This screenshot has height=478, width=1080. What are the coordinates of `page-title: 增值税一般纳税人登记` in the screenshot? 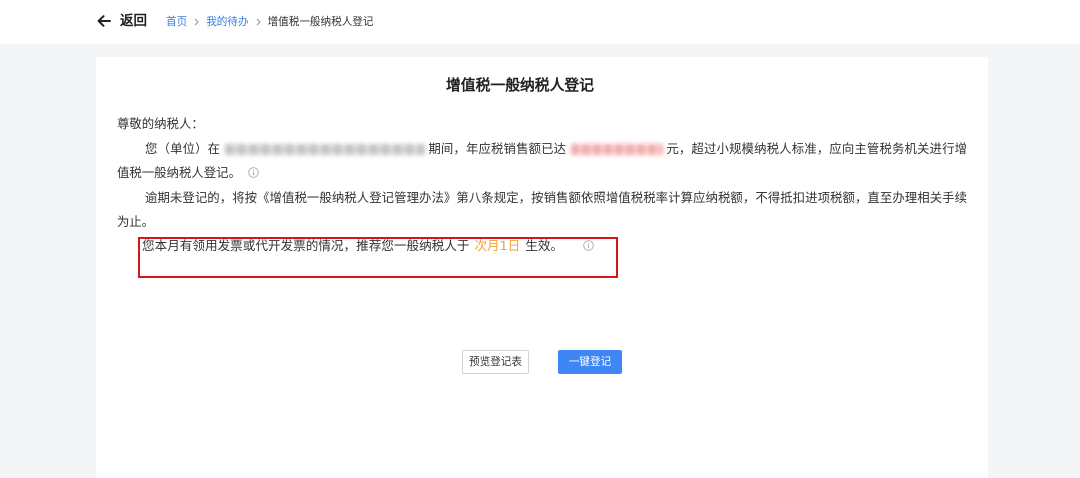 It's located at (520, 85).